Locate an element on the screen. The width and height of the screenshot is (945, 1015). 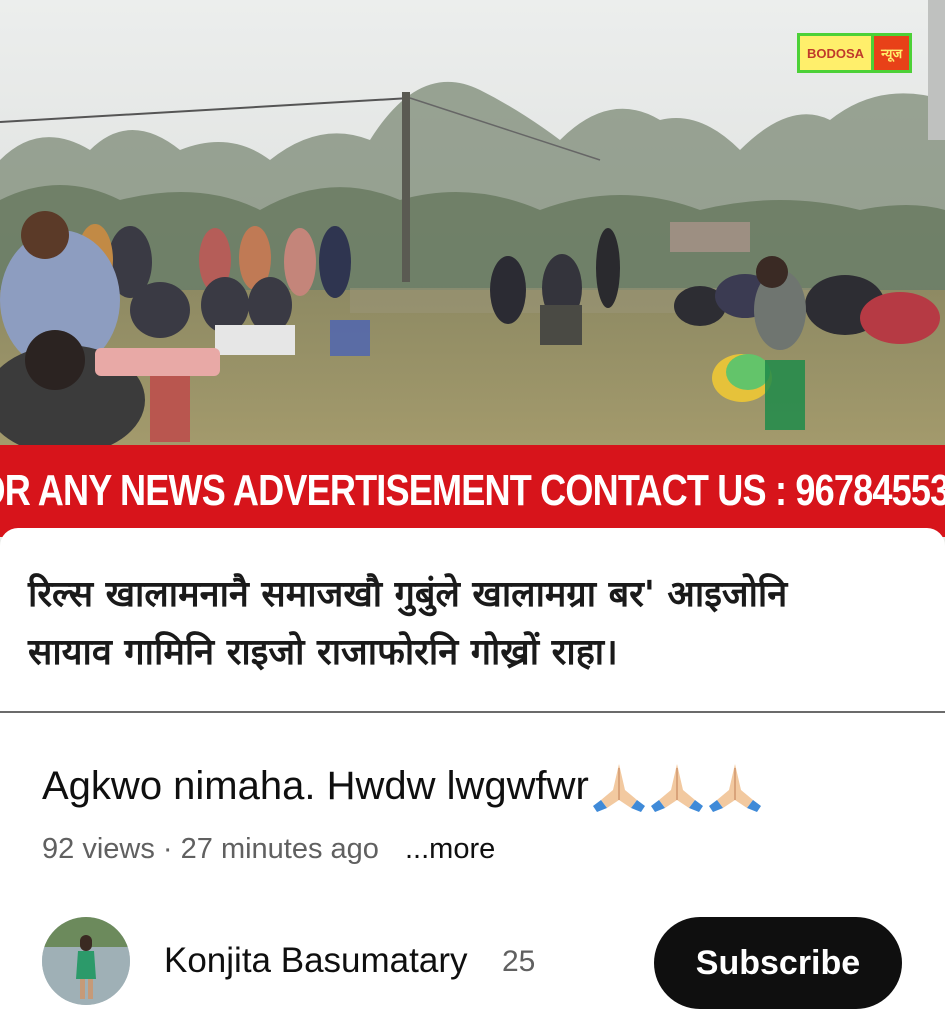
channel-row: Konjita Basumatary 25 Subscribe is located at coordinates (472, 963).